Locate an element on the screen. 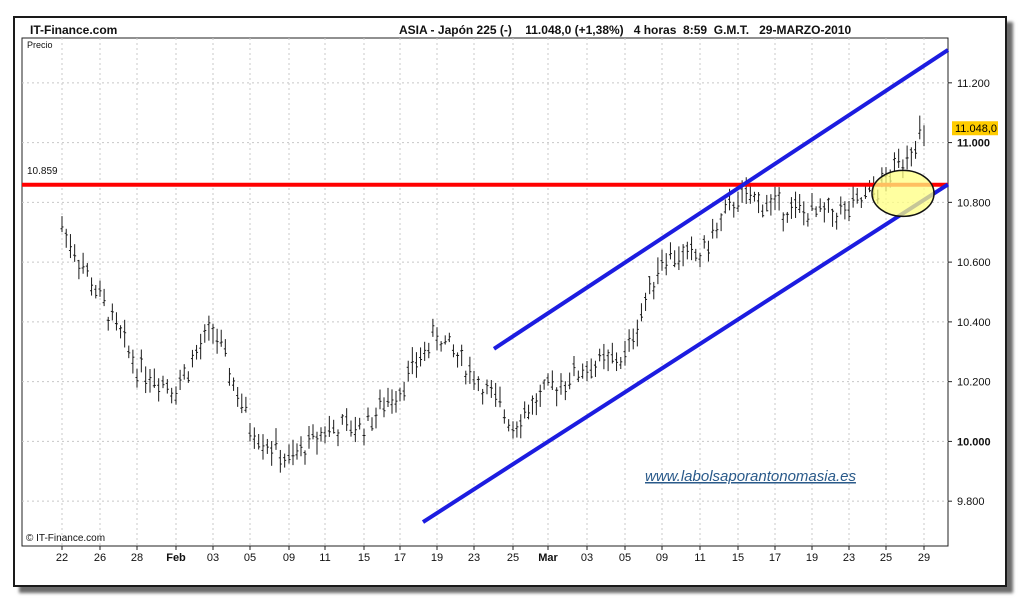 This screenshot has width=1020, height=600. breakout-highlight is located at coordinates (903, 193).